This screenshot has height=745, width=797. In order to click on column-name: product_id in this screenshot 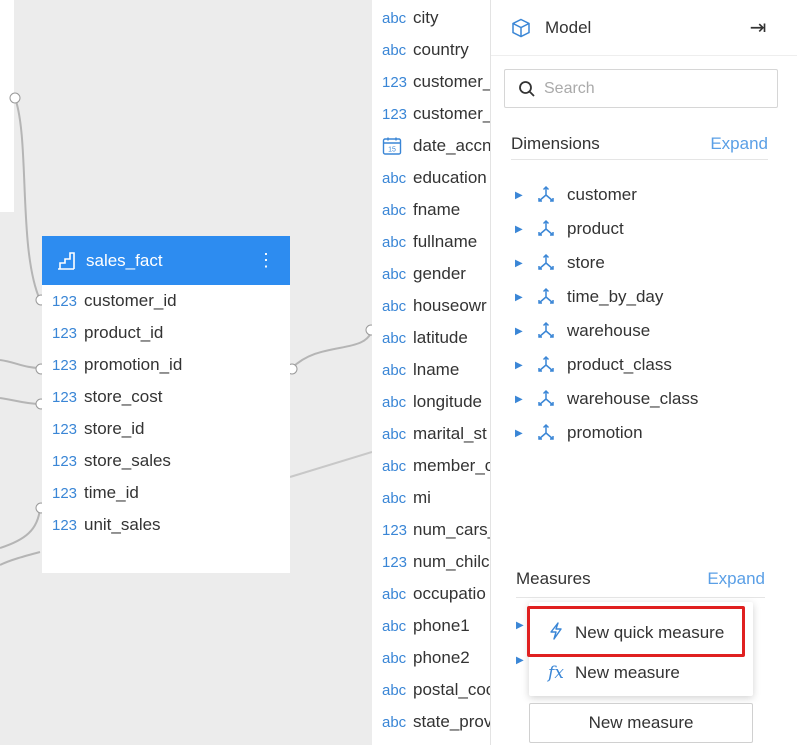, I will do `click(124, 332)`.